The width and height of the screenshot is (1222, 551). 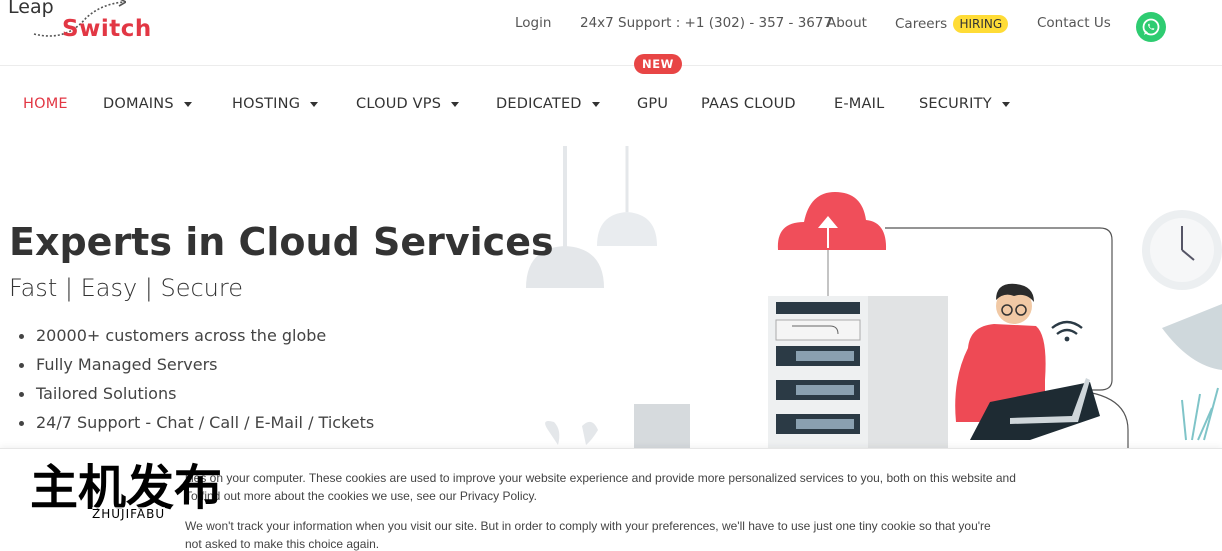 What do you see at coordinates (196, 369) in the screenshot?
I see `list-item: Fully Managed Servers` at bounding box center [196, 369].